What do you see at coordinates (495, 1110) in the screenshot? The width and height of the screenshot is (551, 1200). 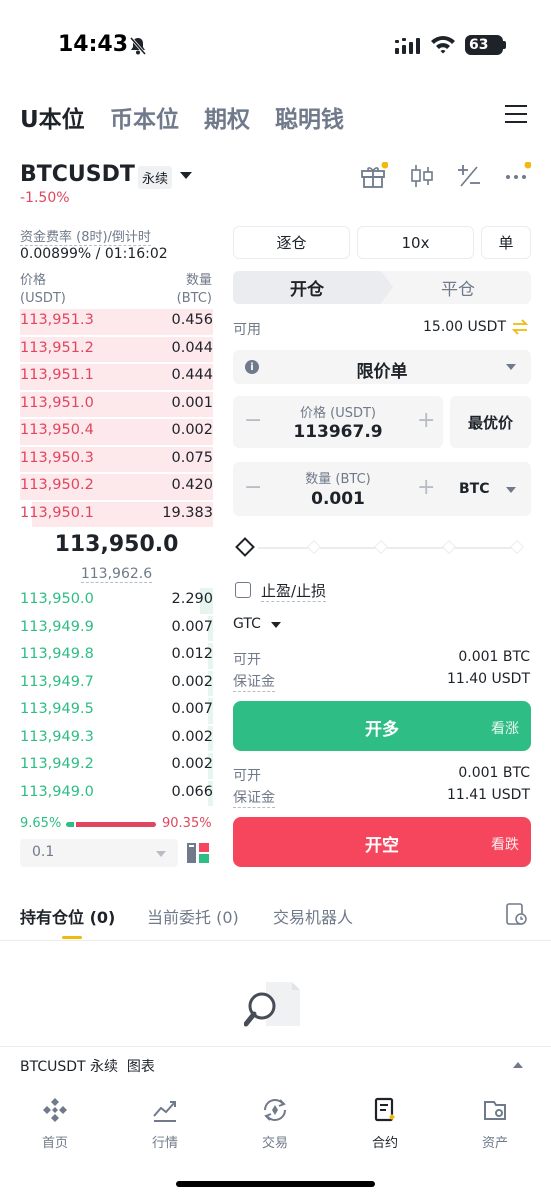 I see `wallet-icon` at bounding box center [495, 1110].